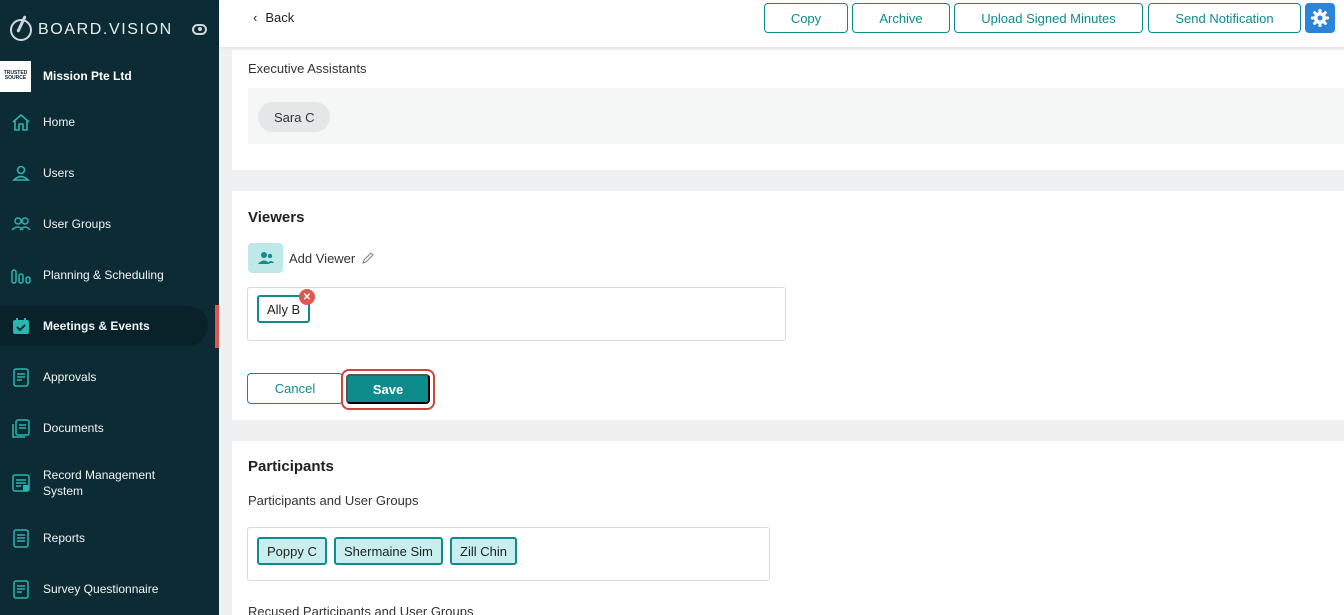 This screenshot has width=1344, height=615. I want to click on users-icon, so click(21, 224).